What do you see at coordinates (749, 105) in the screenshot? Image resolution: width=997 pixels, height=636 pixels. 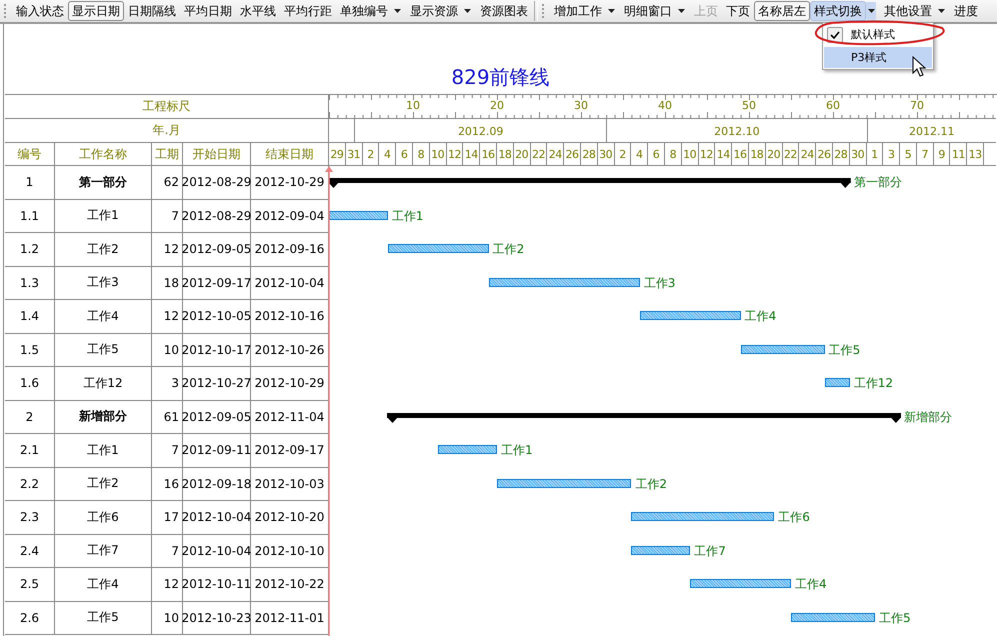 I see `ruler-label: 50` at bounding box center [749, 105].